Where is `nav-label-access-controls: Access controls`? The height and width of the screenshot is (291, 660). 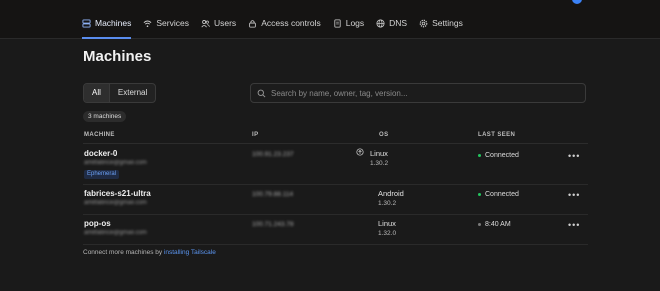
nav-label-access-controls: Access controls is located at coordinates (291, 23).